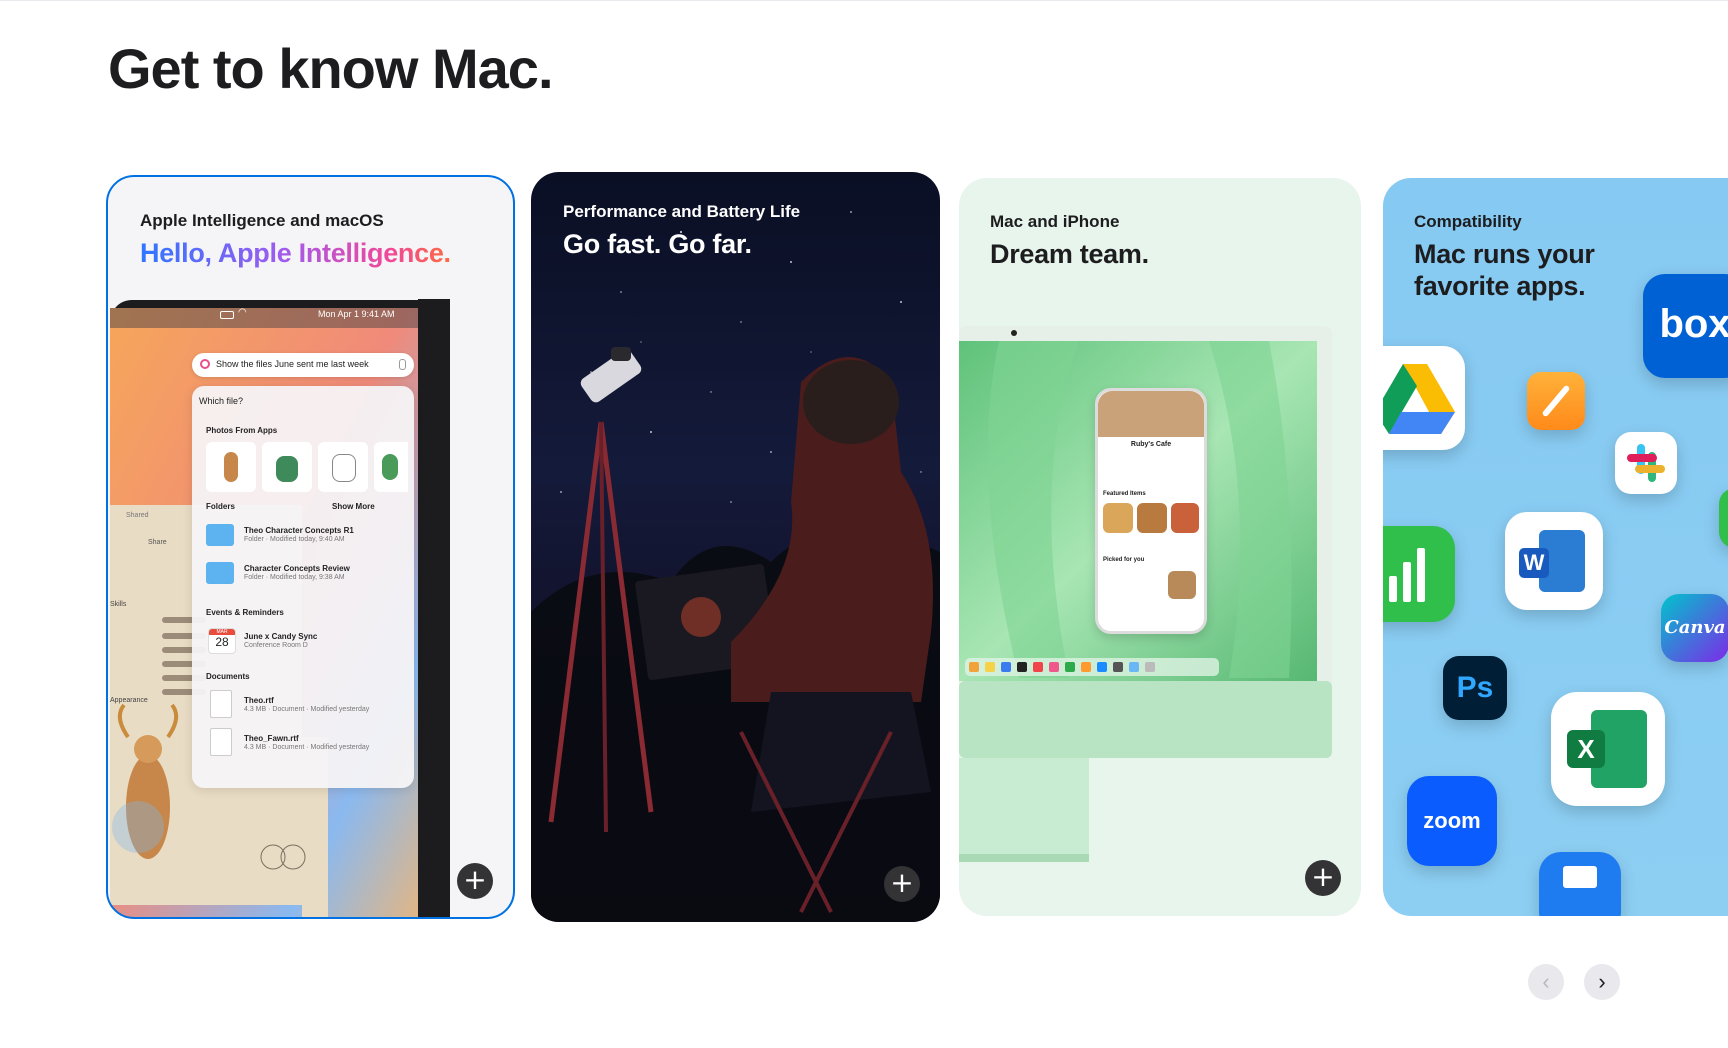 The image size is (1728, 1048). What do you see at coordinates (292, 364) in the screenshot?
I see `search-query: Show the files June sent me last week` at bounding box center [292, 364].